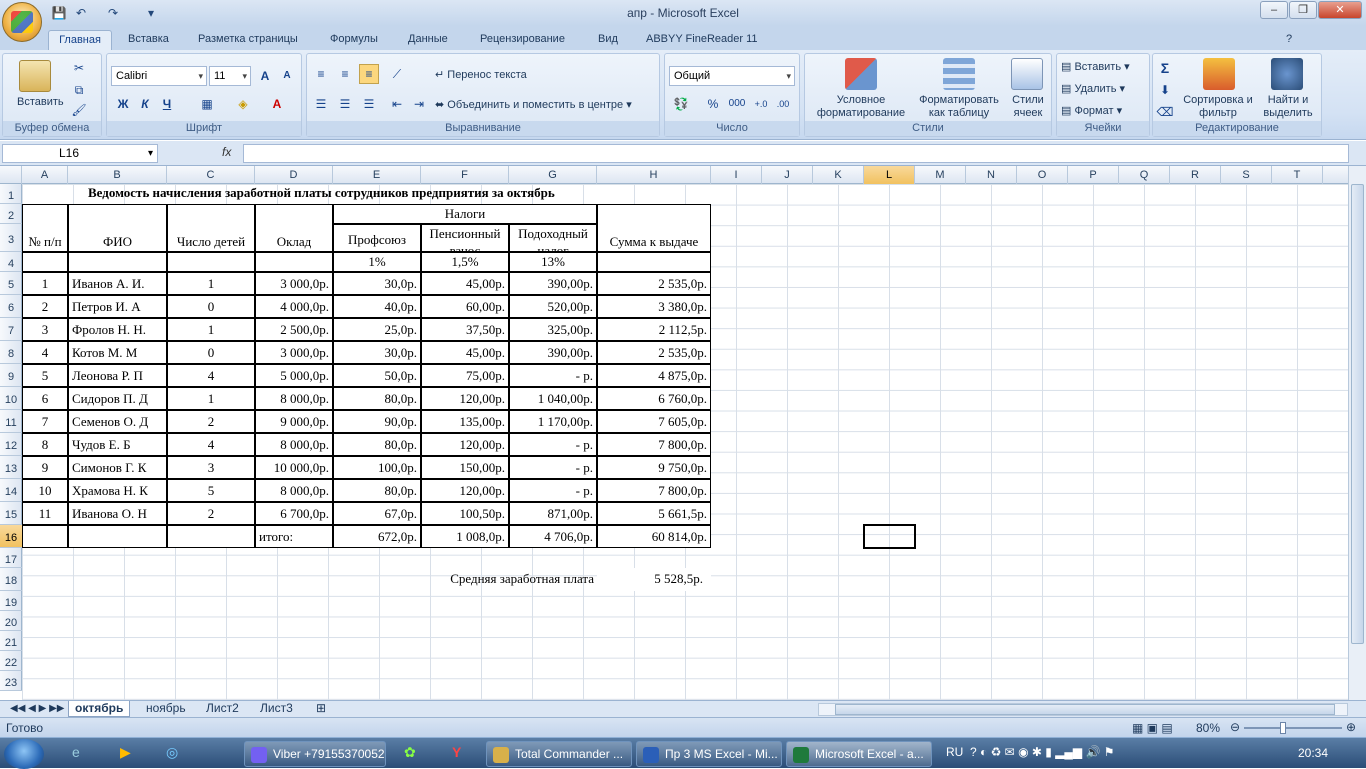 Image resolution: width=1366 pixels, height=769 pixels. What do you see at coordinates (377, 238) in the screenshot?
I see `header-union: Профсоюз` at bounding box center [377, 238].